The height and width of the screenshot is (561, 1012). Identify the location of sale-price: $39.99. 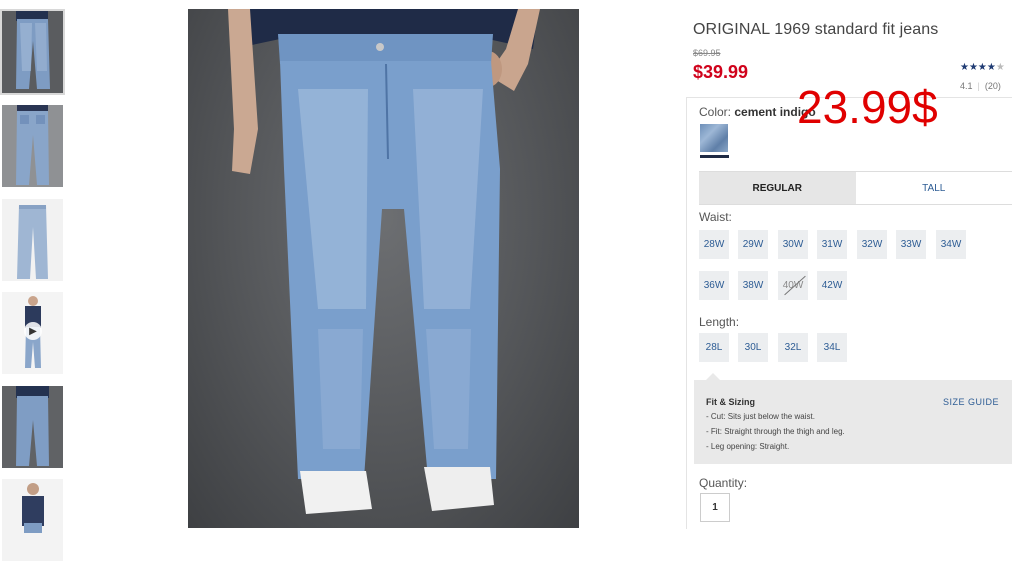
(720, 72).